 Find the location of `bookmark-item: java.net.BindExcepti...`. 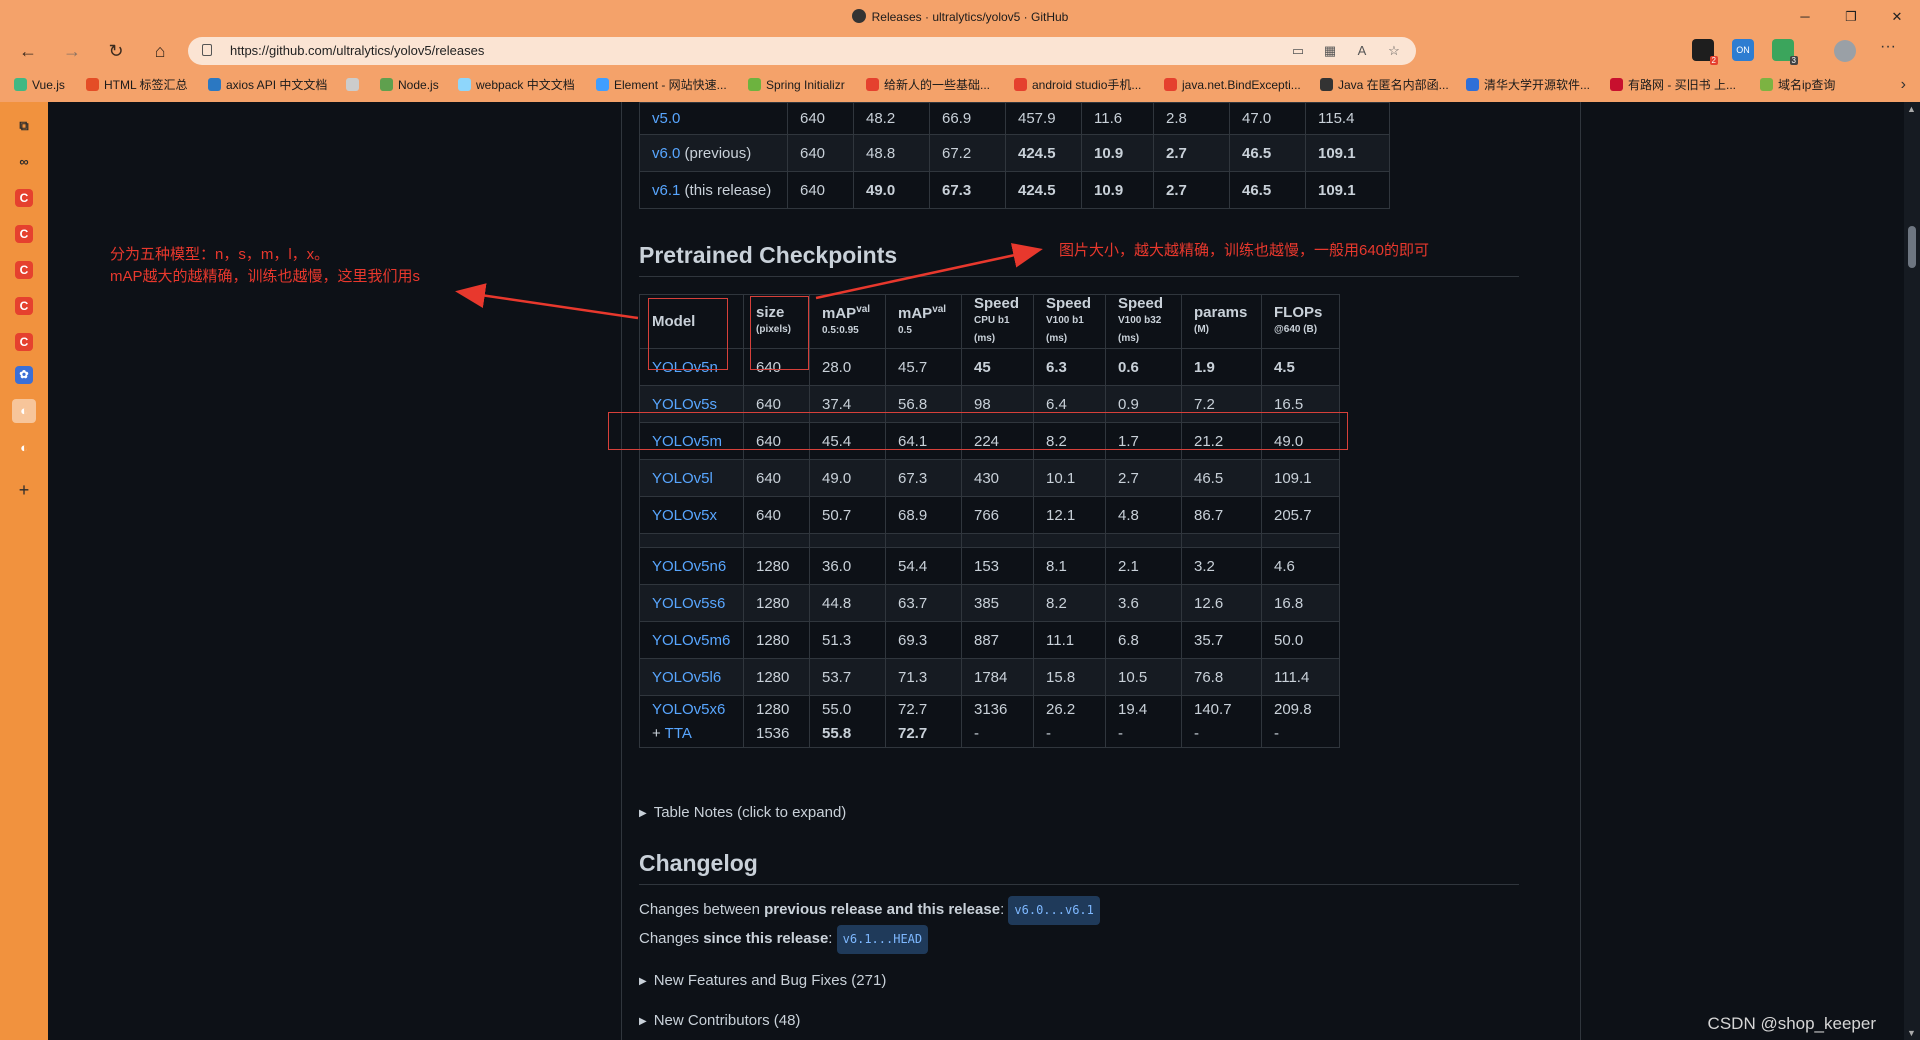

bookmark-item: java.net.BindExcepti... is located at coordinates (1232, 85).